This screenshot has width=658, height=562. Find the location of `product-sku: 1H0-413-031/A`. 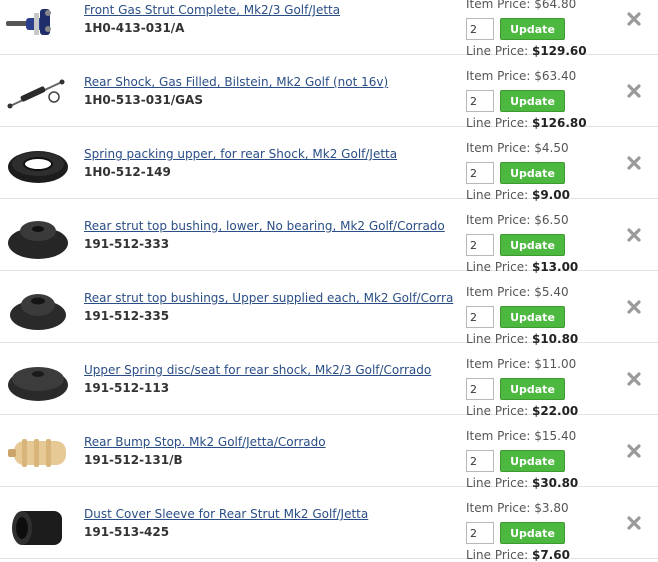

product-sku: 1H0-413-031/A is located at coordinates (134, 28).